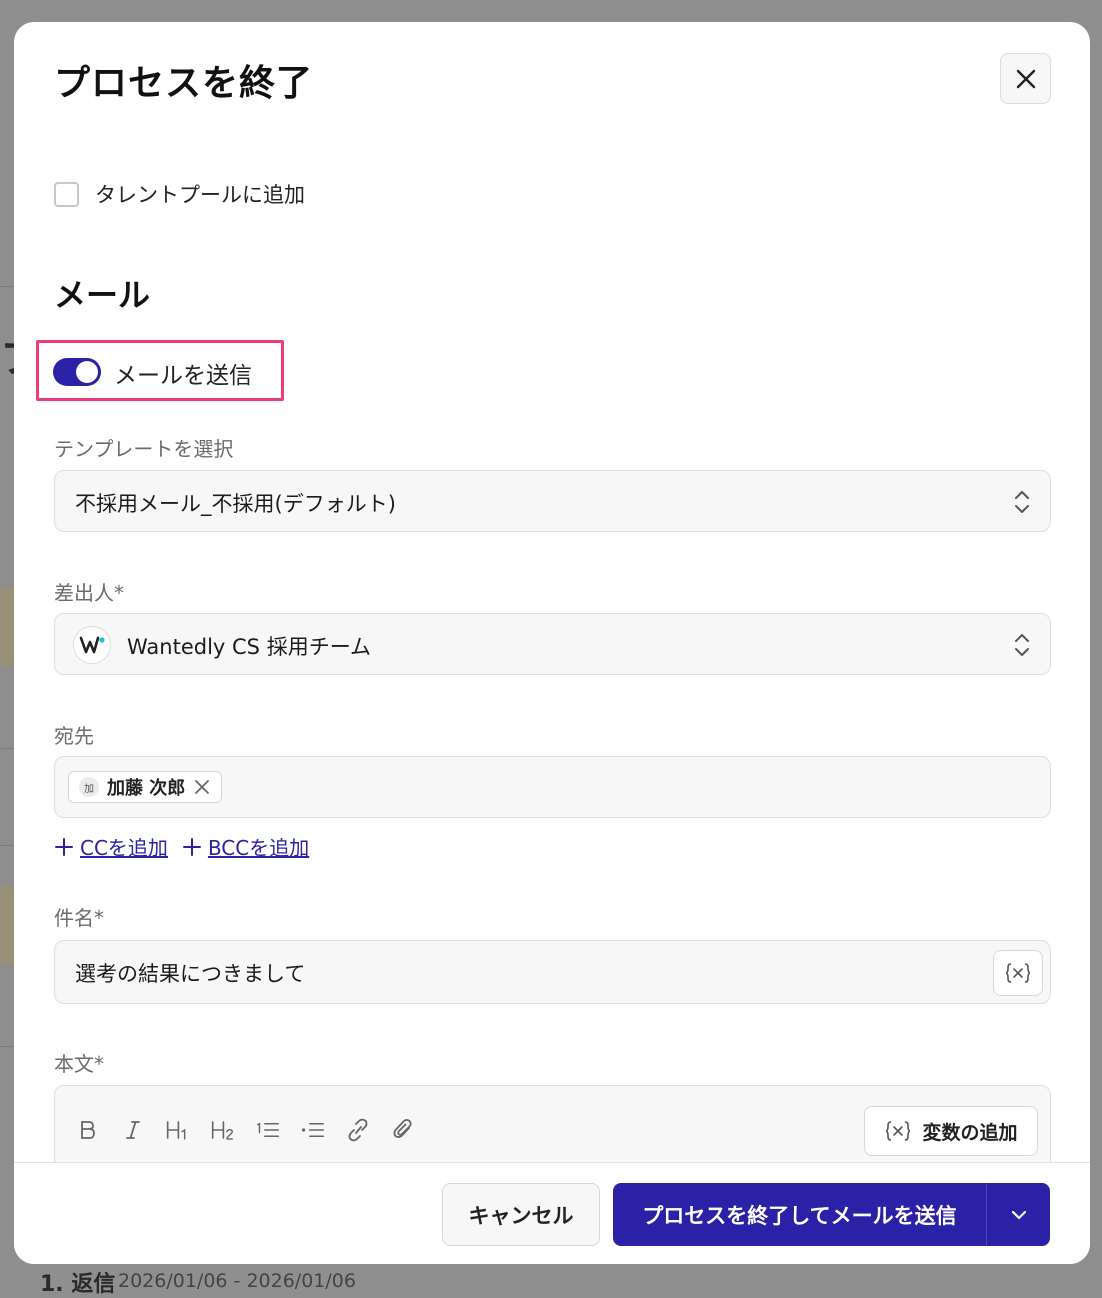  I want to click on recipient-name: 加藤 次郎, so click(146, 788).